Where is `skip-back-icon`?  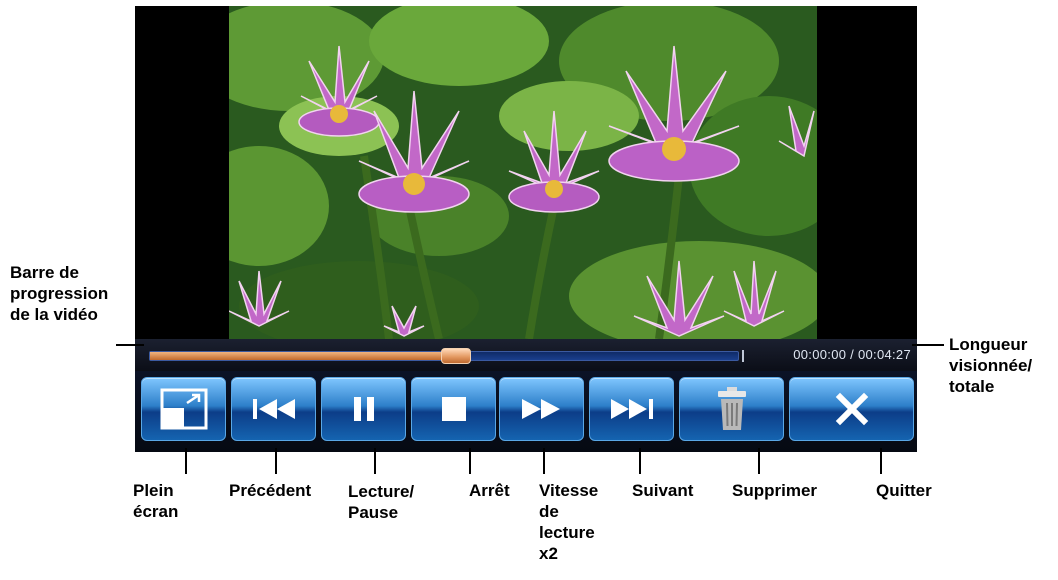
skip-back-icon is located at coordinates (274, 409).